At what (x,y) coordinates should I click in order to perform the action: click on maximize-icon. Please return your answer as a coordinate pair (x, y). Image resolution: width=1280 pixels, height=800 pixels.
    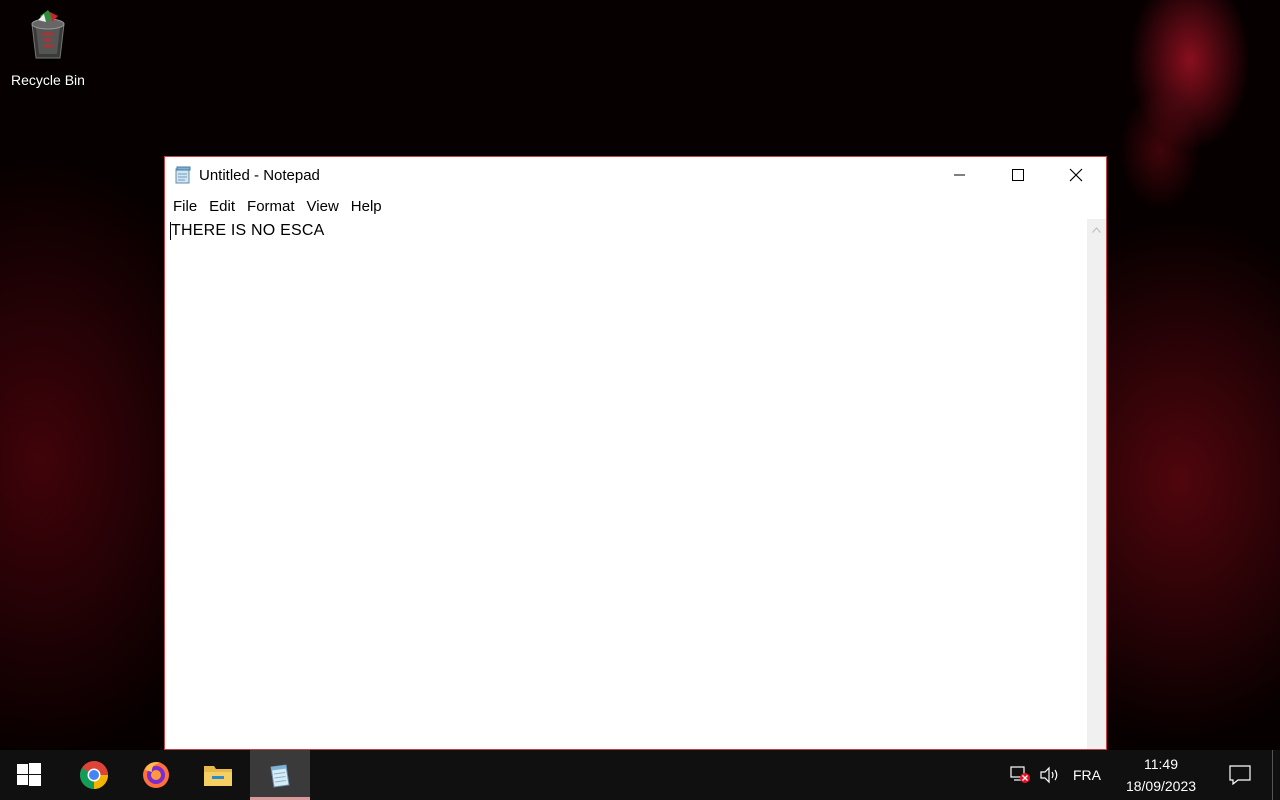
    Looking at the image, I should click on (1018, 175).